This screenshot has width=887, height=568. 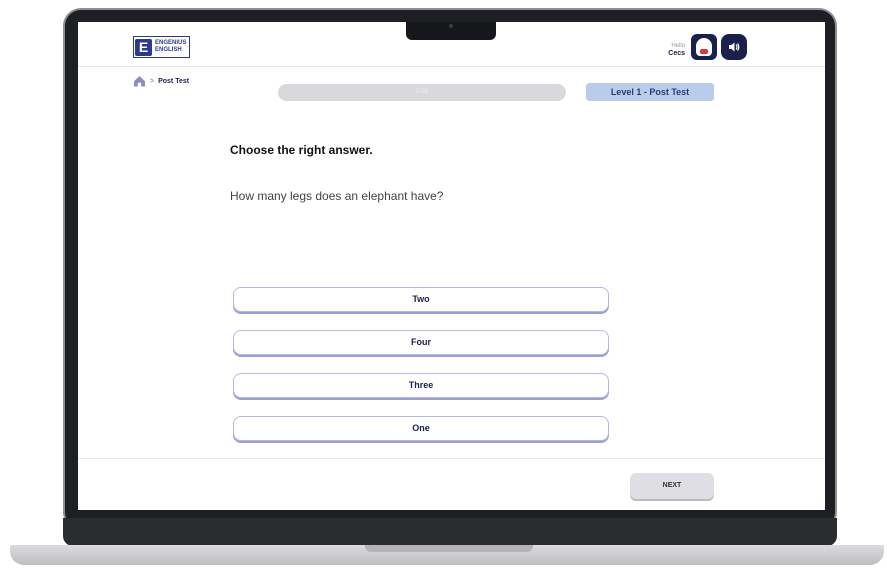 What do you see at coordinates (676, 53) in the screenshot?
I see `user-name: Cecs` at bounding box center [676, 53].